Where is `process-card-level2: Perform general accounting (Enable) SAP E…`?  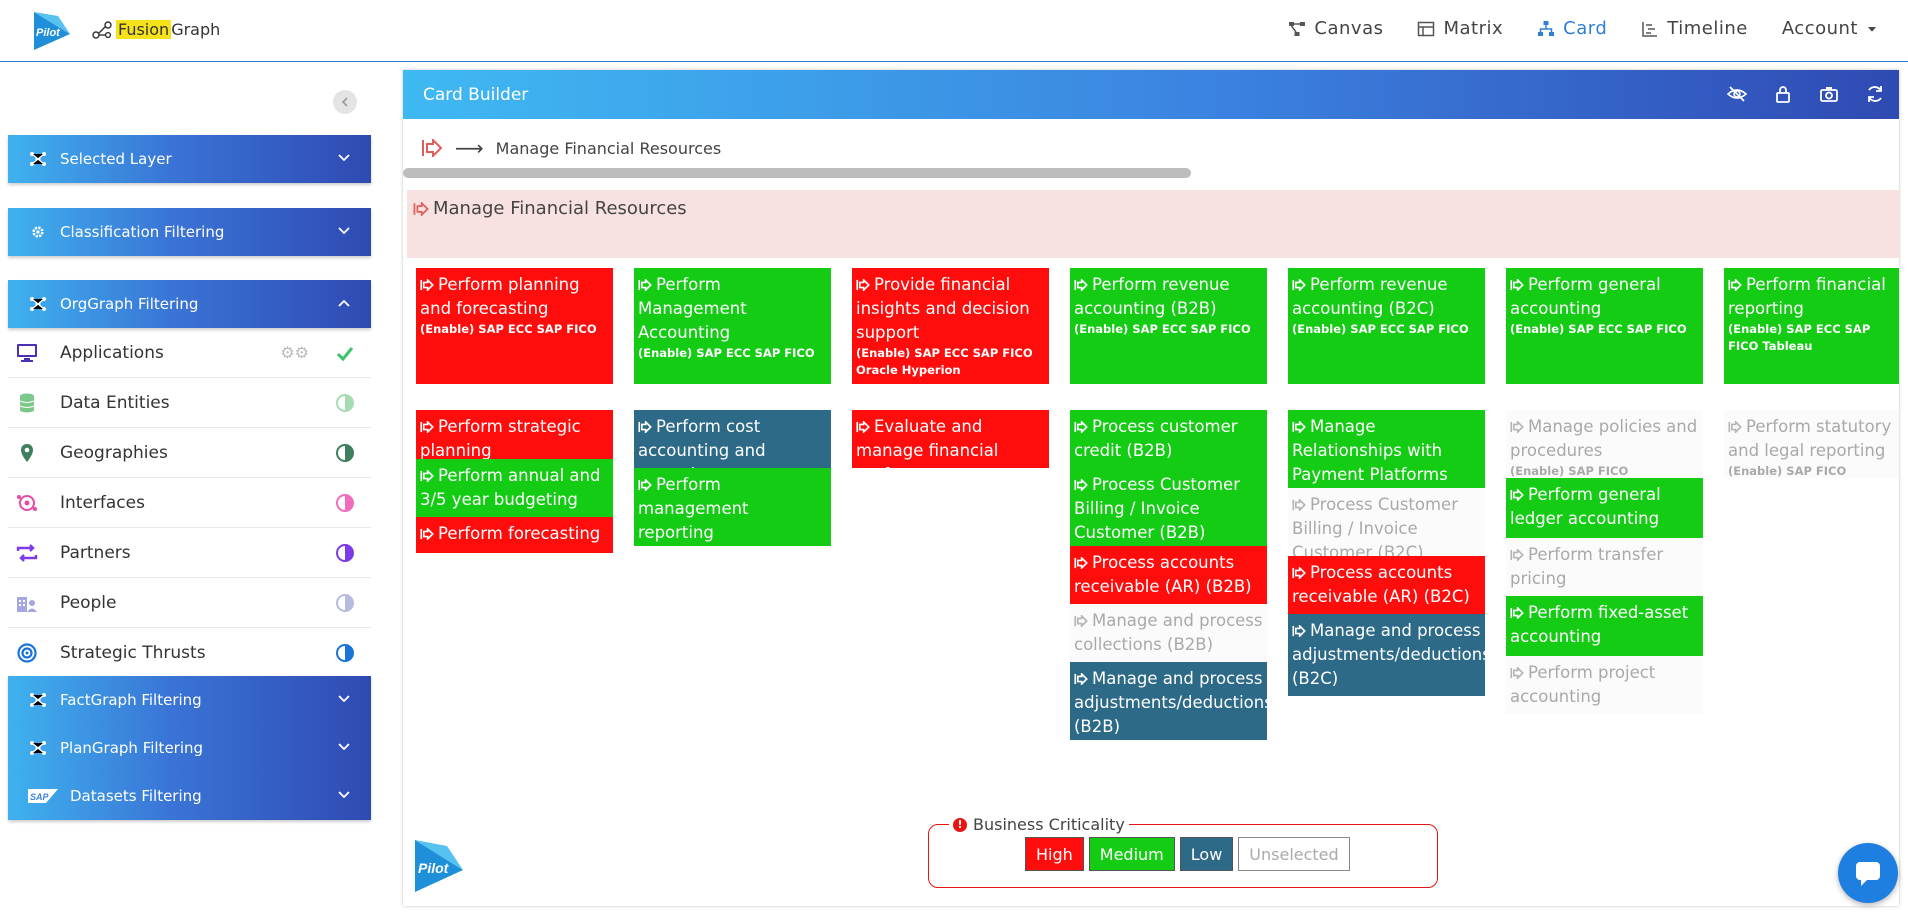 process-card-level2: Perform general accounting (Enable) SAP E… is located at coordinates (1604, 326).